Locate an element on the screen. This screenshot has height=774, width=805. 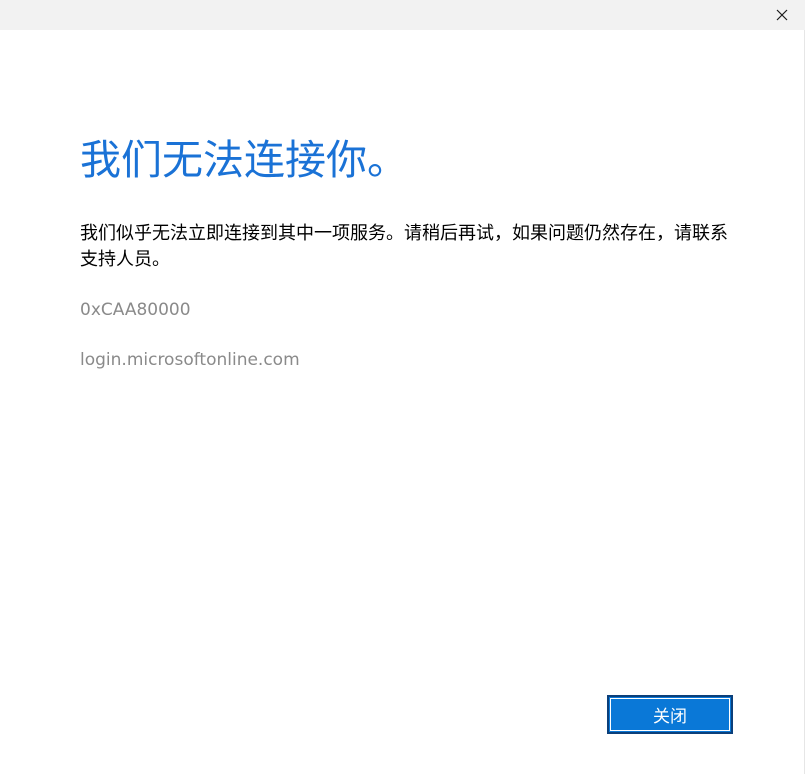
window-close-button is located at coordinates (782, 15).